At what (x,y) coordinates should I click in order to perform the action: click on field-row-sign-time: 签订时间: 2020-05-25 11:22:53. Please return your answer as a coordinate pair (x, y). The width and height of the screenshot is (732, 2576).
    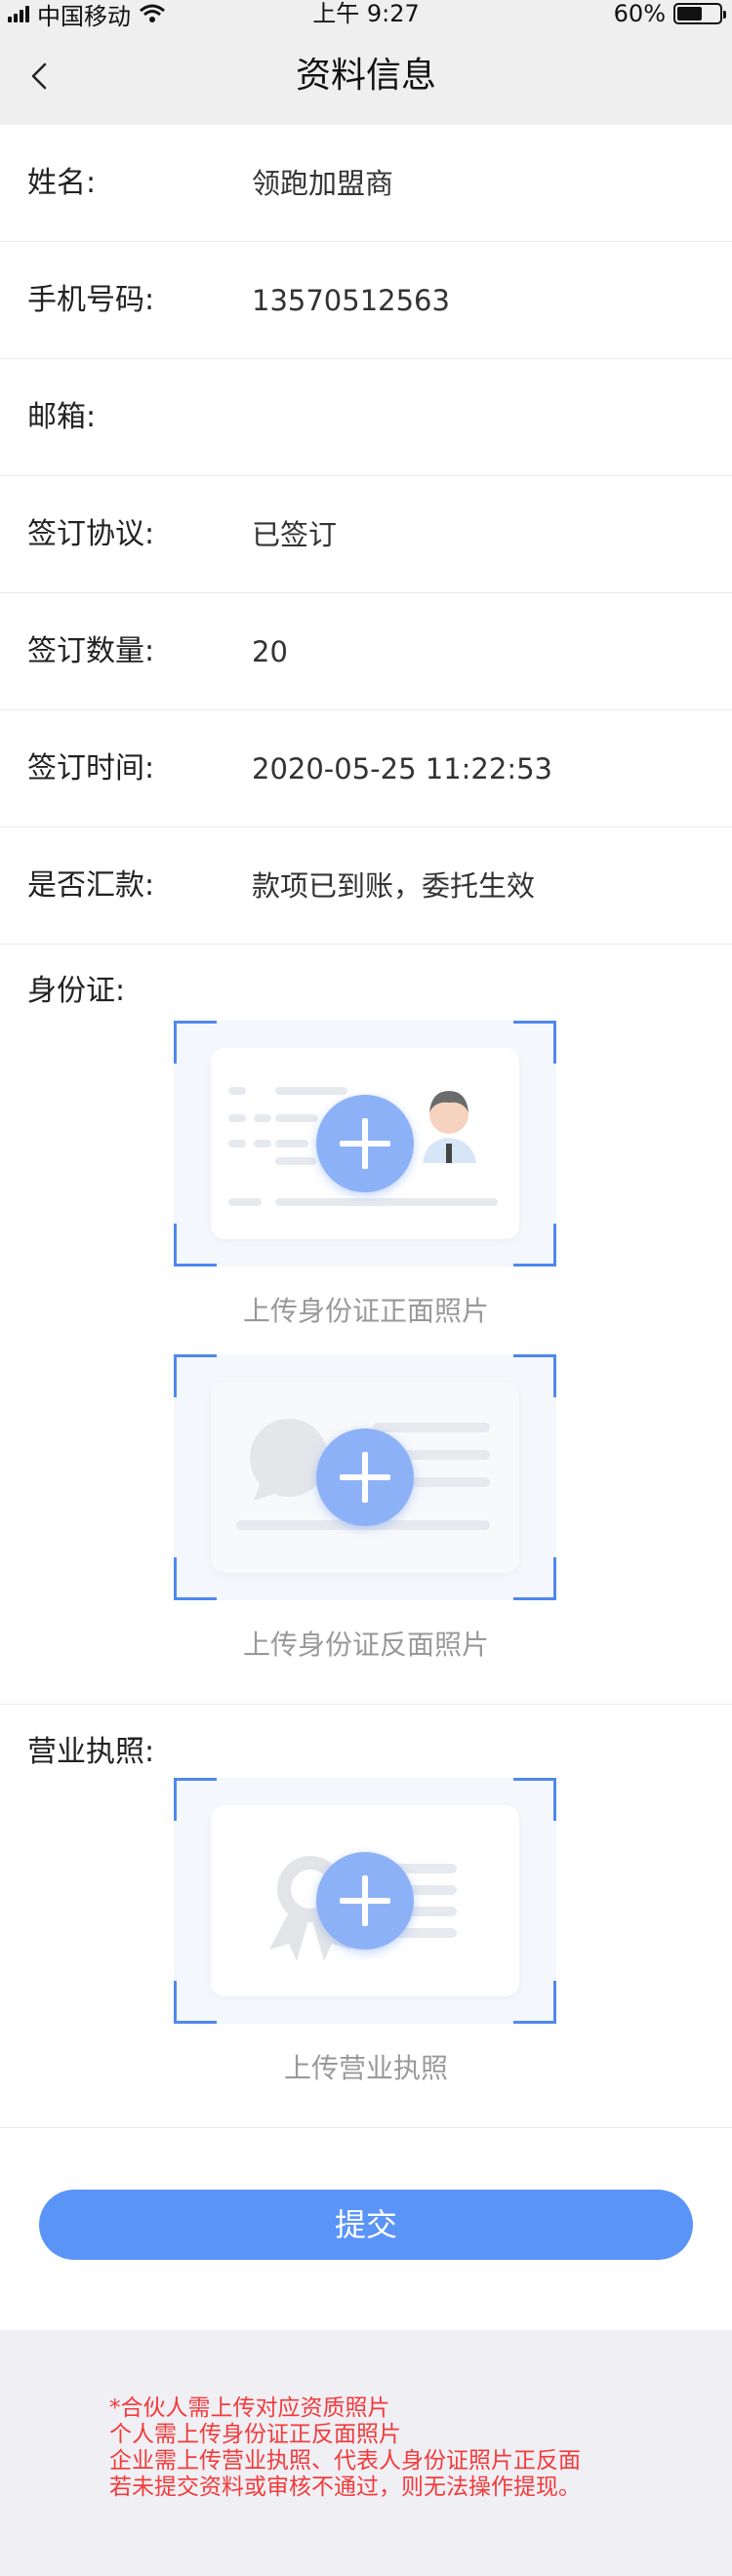
    Looking at the image, I should click on (366, 768).